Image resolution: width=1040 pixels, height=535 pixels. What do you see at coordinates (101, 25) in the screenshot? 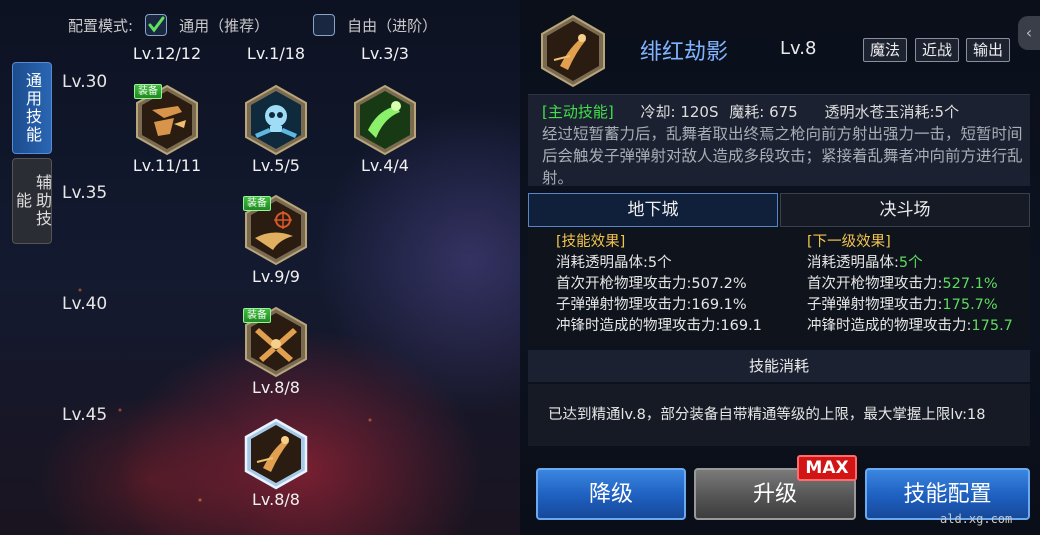
I see `config-mode-label: 配置模式:` at bounding box center [101, 25].